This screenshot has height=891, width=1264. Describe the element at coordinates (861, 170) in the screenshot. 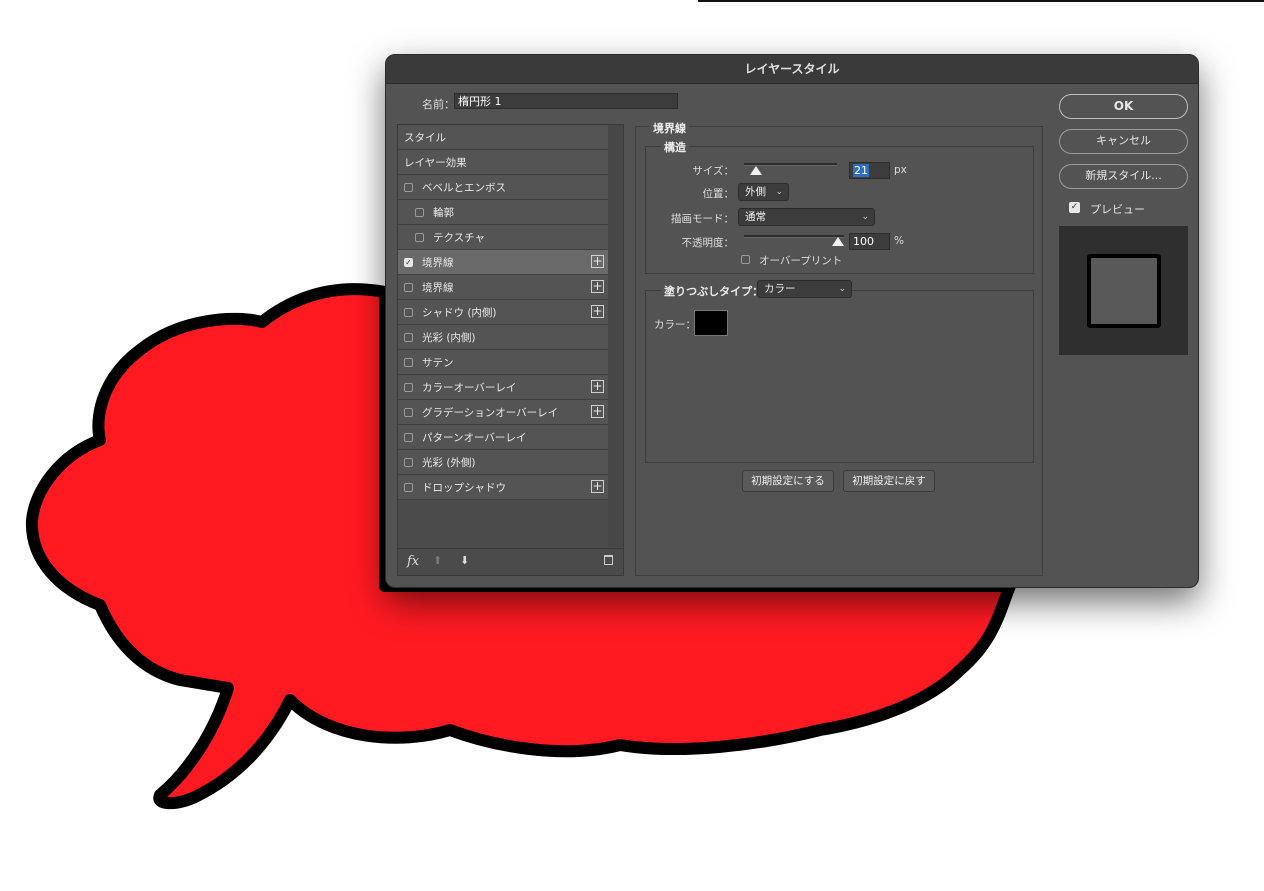

I see `size-value: 21` at that location.